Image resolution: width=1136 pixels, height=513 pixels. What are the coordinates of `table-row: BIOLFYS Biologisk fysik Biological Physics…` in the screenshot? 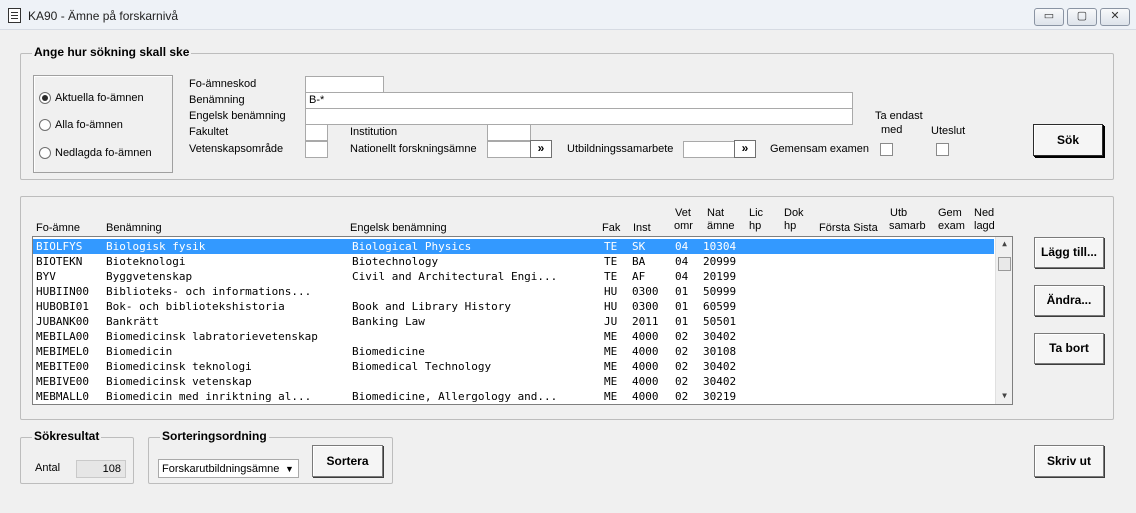 It's located at (513, 246).